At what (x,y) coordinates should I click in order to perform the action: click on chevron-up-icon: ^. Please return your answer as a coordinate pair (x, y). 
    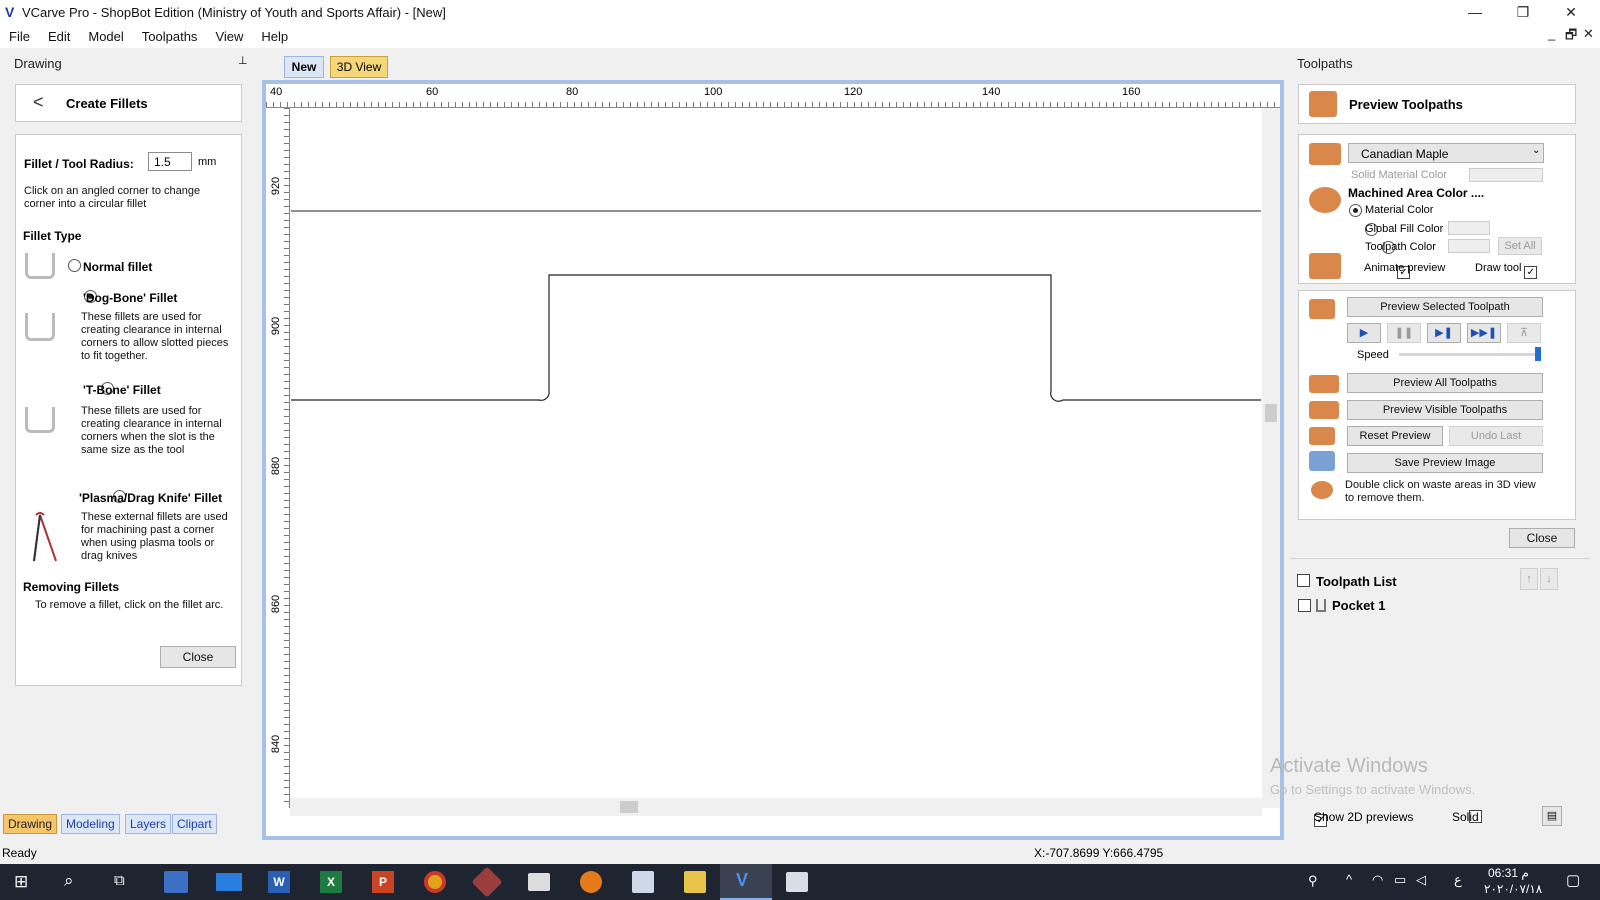
    Looking at the image, I should click on (1349, 879).